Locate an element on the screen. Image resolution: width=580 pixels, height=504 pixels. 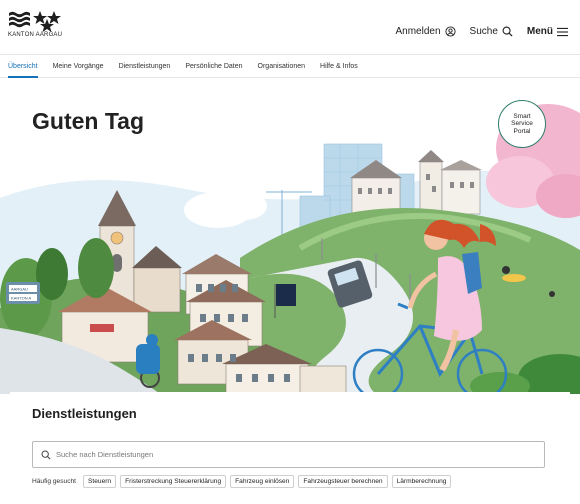
hamburger-menu-icon is located at coordinates (562, 31).